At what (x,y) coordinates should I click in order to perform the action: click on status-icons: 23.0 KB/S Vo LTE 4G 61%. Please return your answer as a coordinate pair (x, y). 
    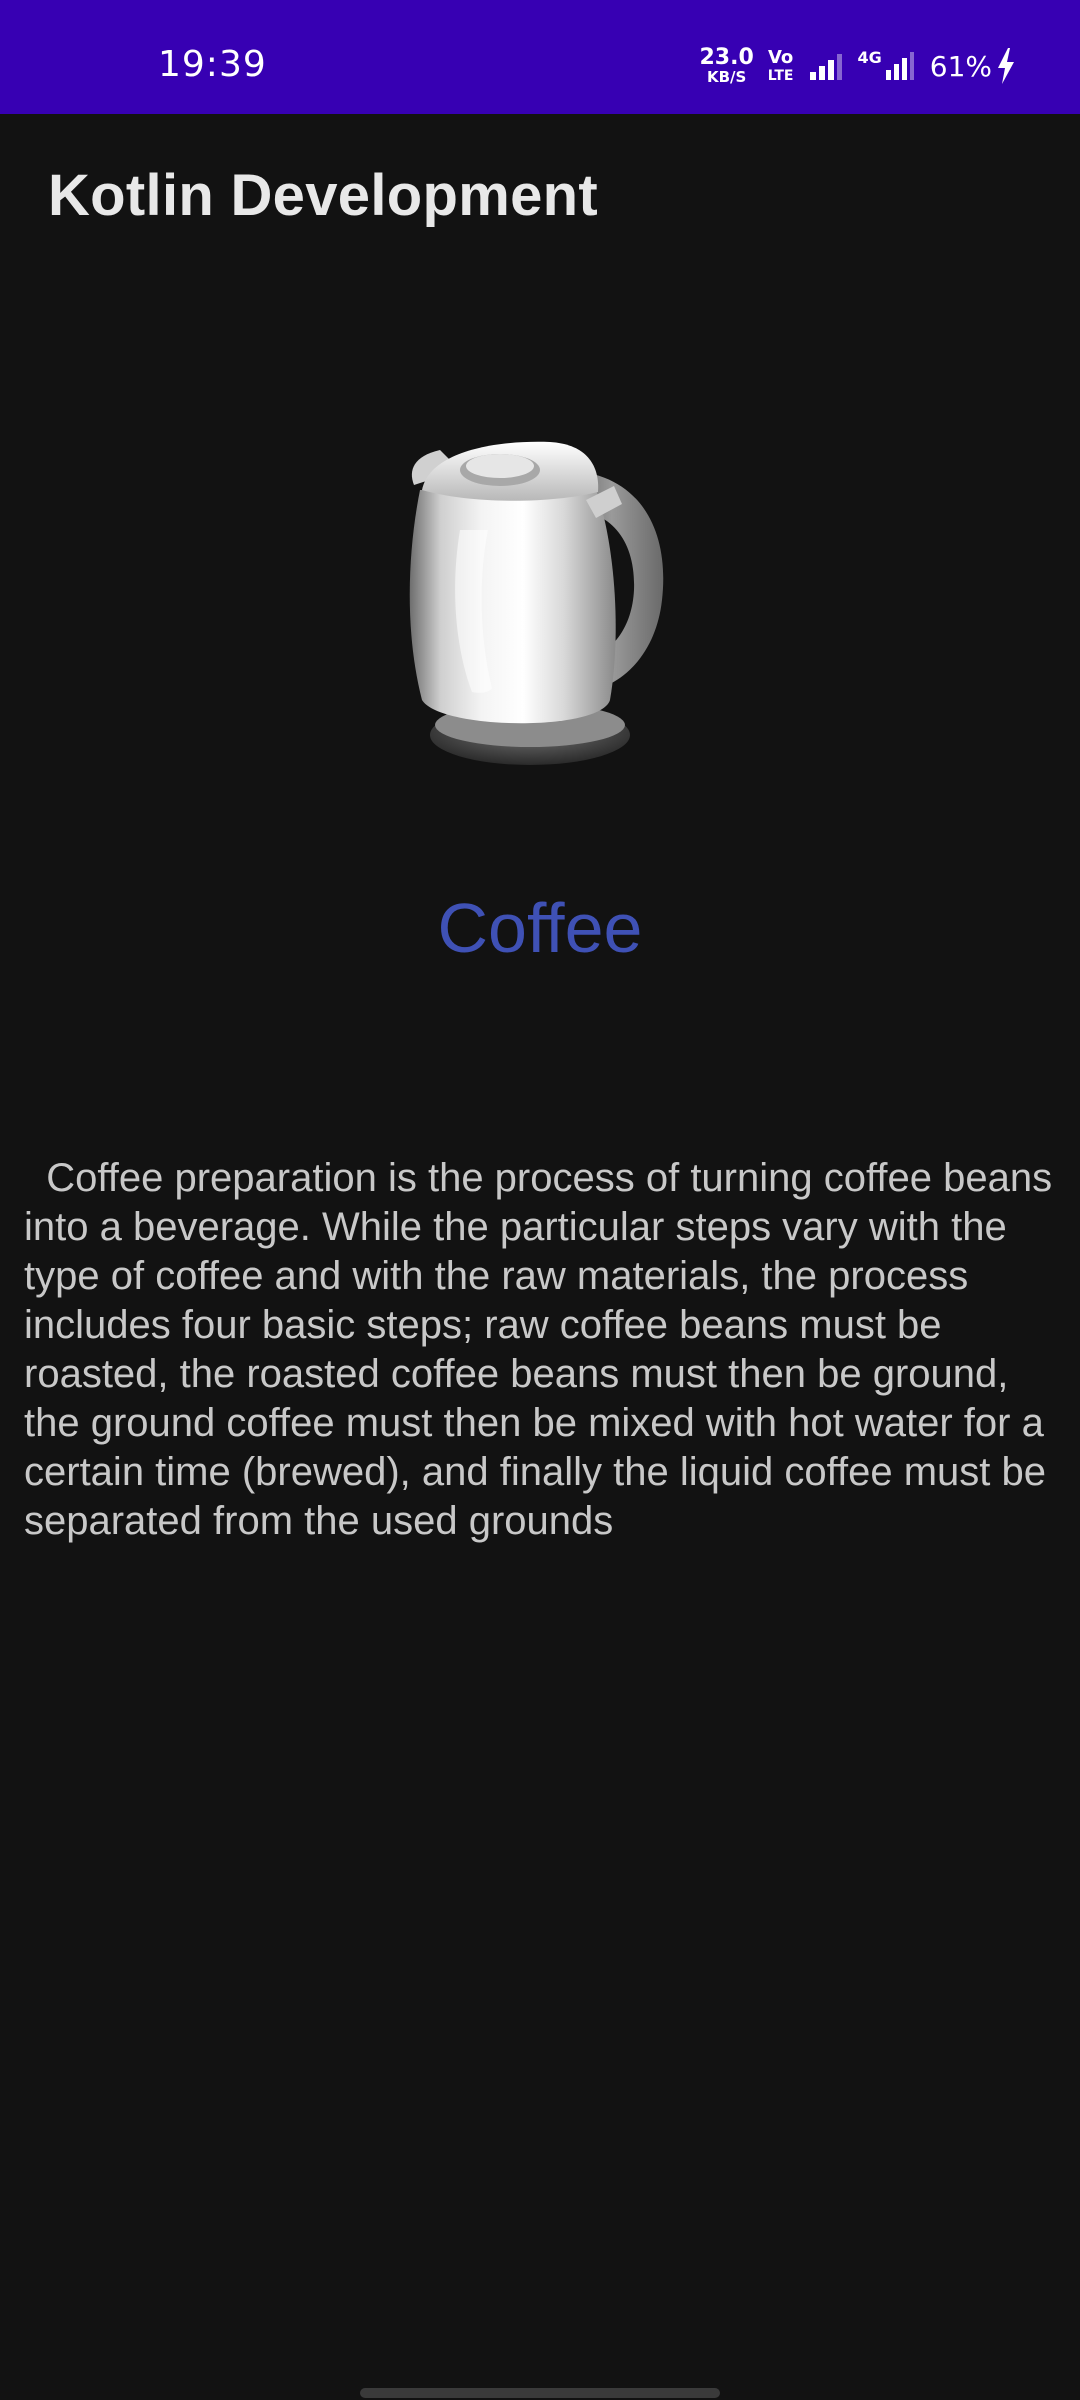
    Looking at the image, I should click on (858, 66).